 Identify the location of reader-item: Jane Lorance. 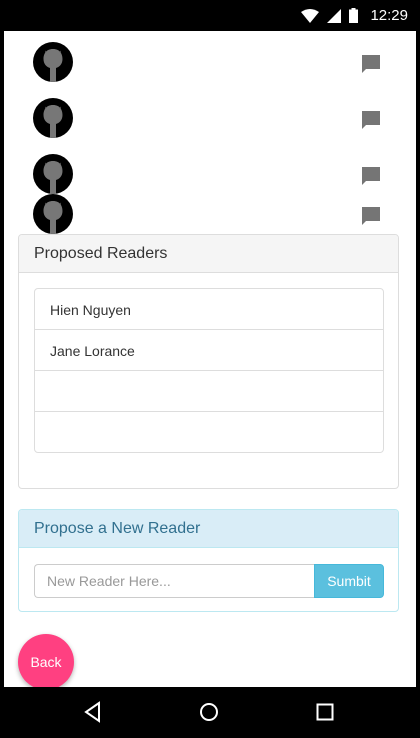
(209, 350).